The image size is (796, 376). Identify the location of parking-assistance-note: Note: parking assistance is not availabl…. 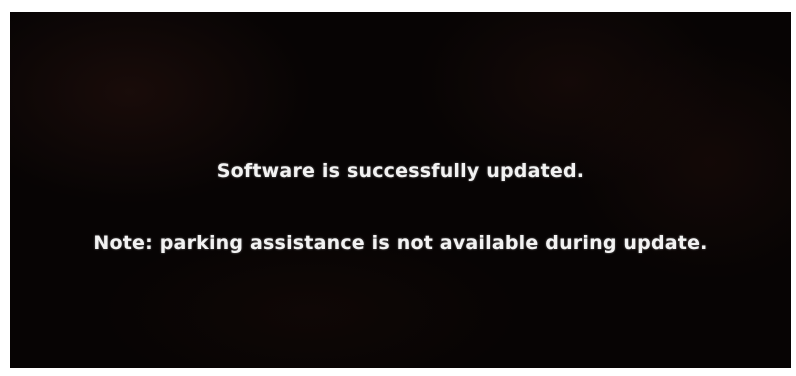
(400, 243).